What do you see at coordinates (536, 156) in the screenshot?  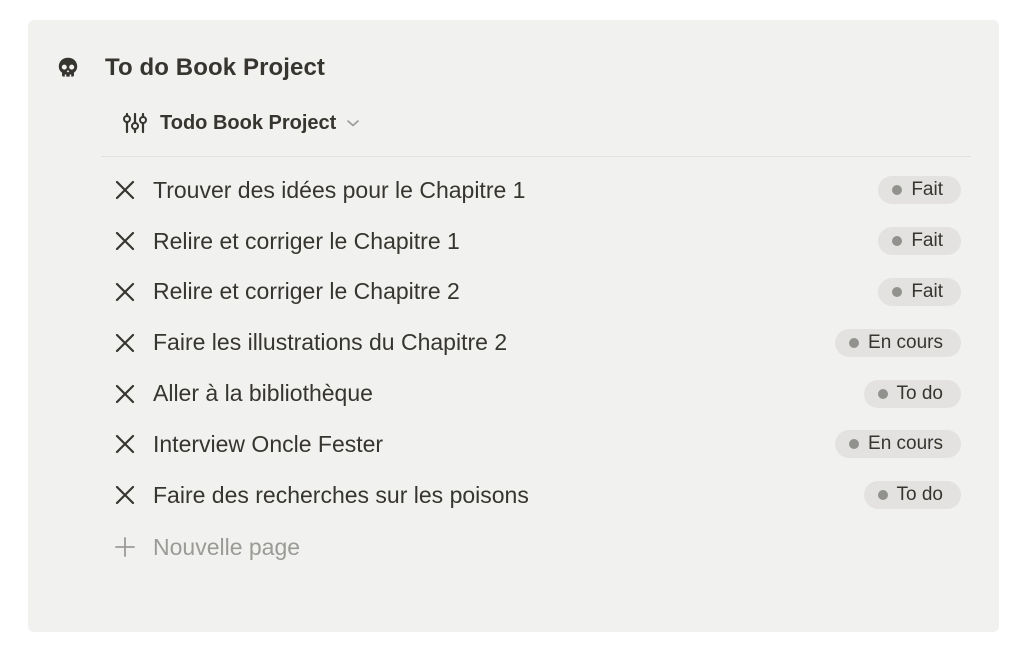 I see `header-divider` at bounding box center [536, 156].